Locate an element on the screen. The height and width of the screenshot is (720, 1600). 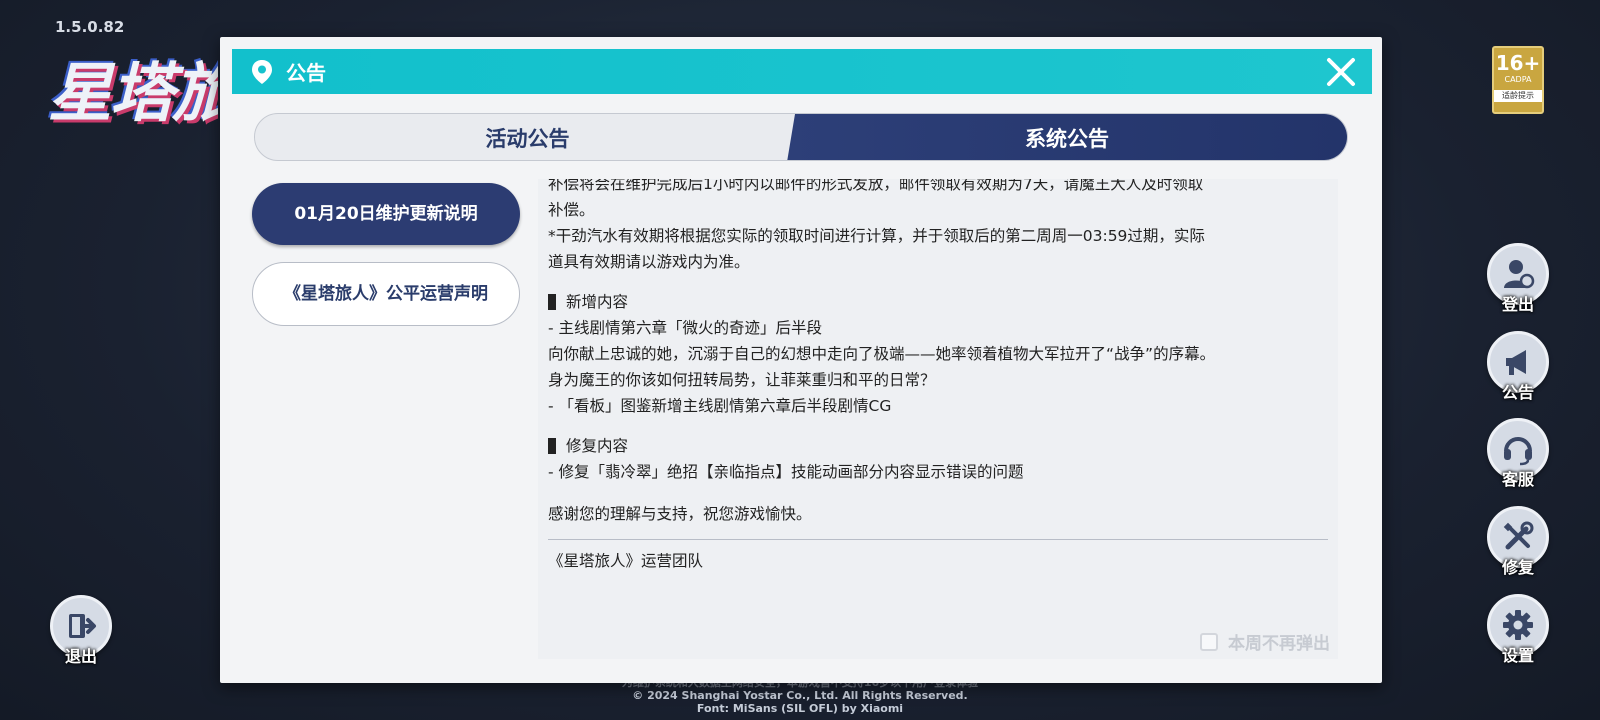
repair-button: 修复 is located at coordinates (1518, 546).